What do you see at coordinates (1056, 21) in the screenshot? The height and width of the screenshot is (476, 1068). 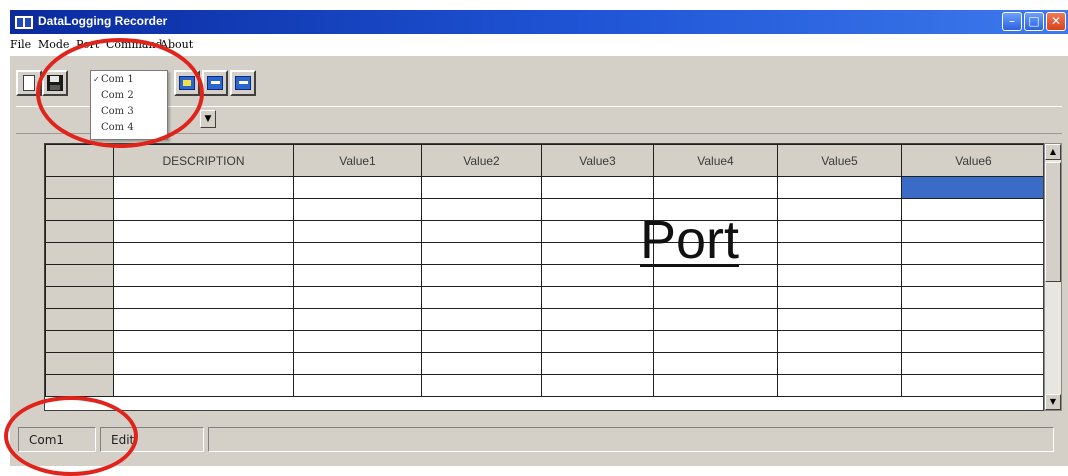 I see `close-button: ✕` at bounding box center [1056, 21].